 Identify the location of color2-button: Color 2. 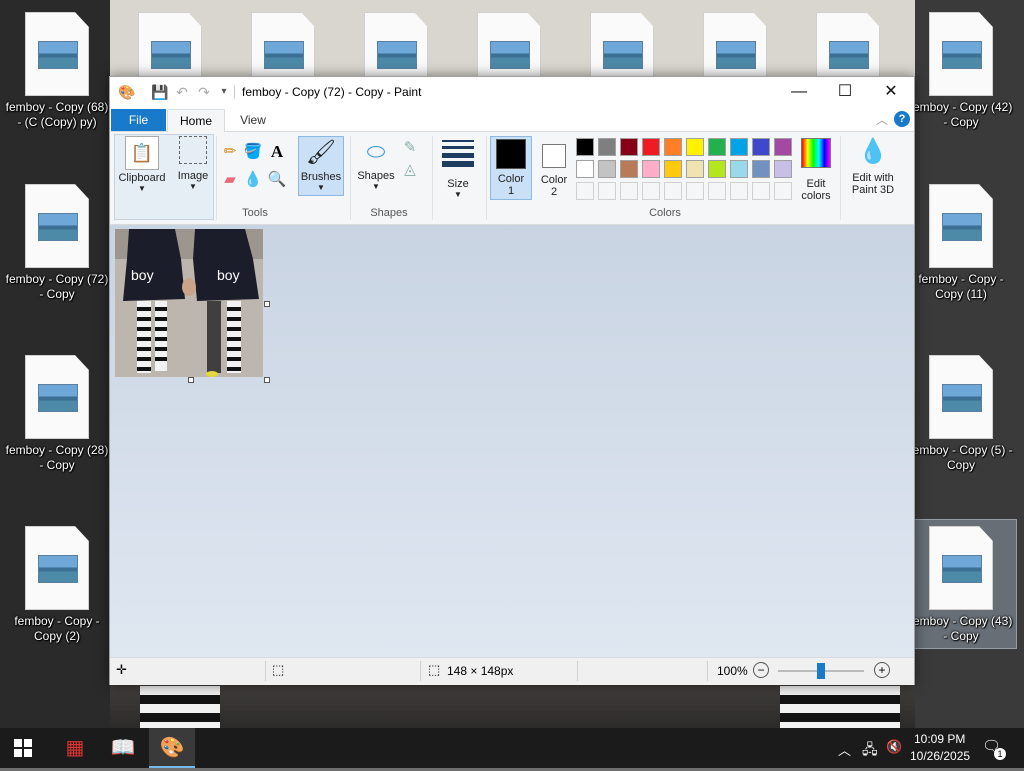
(554, 167).